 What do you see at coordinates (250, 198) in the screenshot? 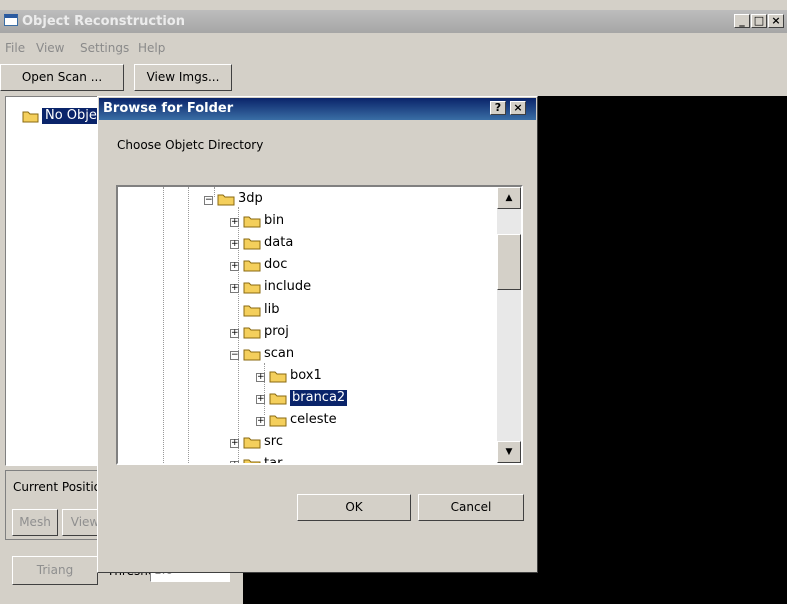
I see `folder-label: 3dp` at bounding box center [250, 198].